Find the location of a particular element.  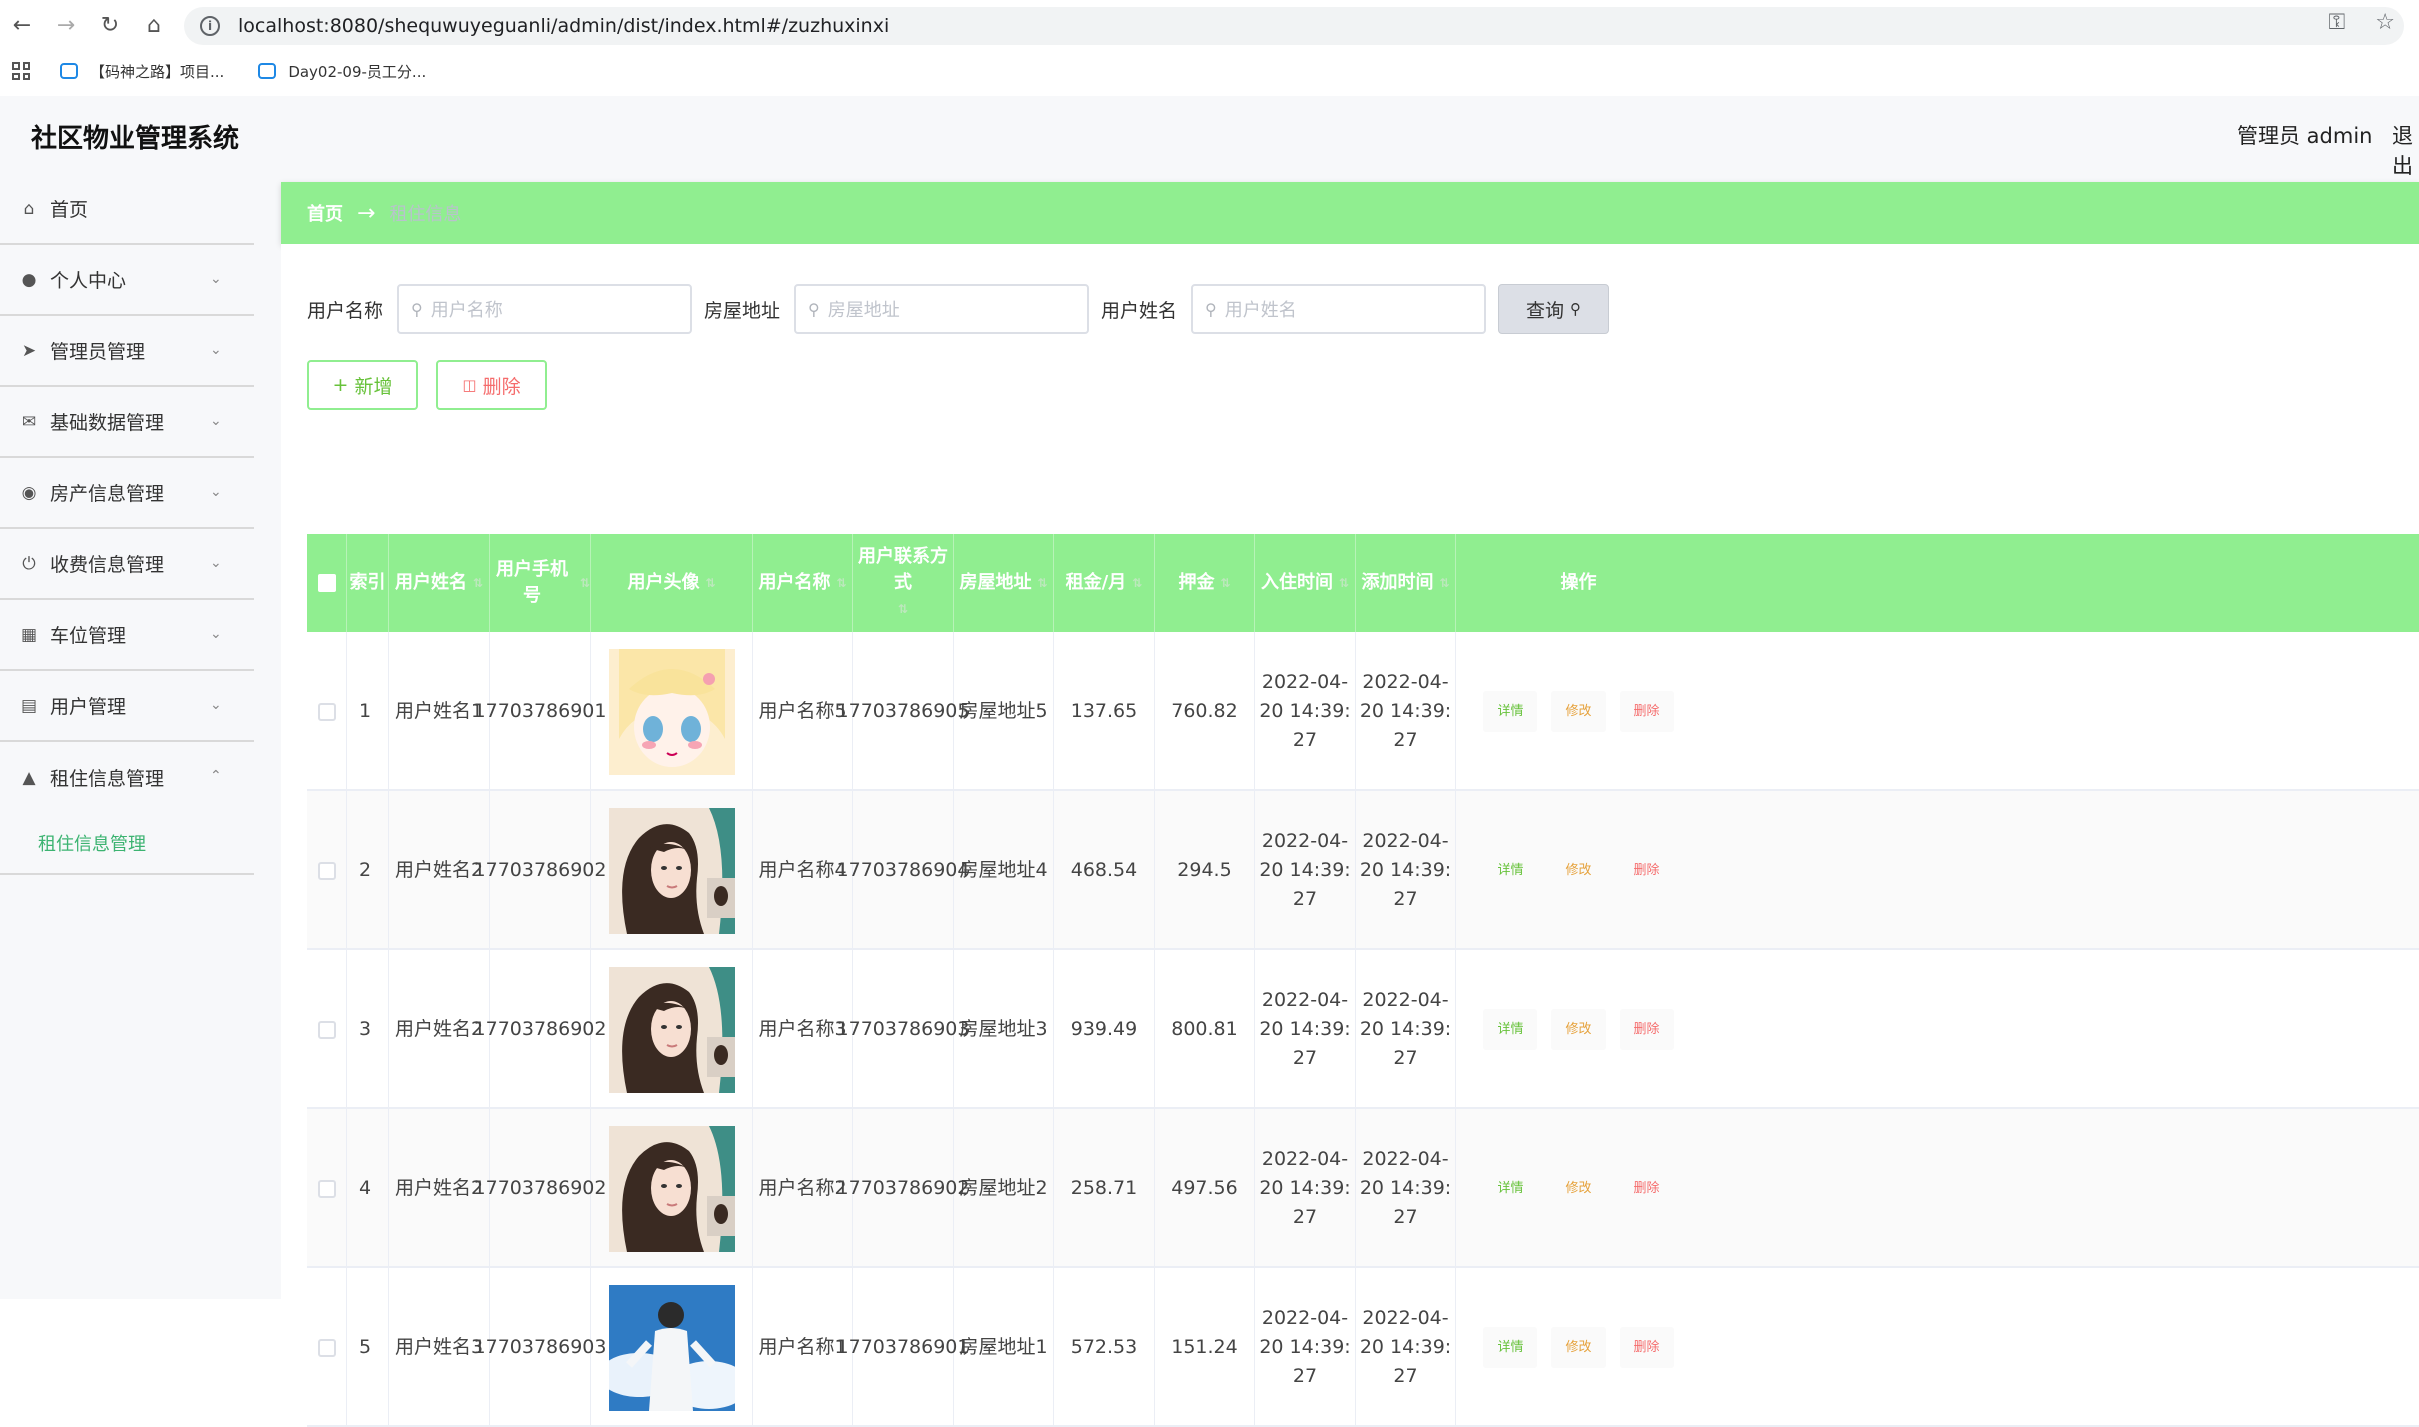

cell-text: 258.71 is located at coordinates (1104, 1188).